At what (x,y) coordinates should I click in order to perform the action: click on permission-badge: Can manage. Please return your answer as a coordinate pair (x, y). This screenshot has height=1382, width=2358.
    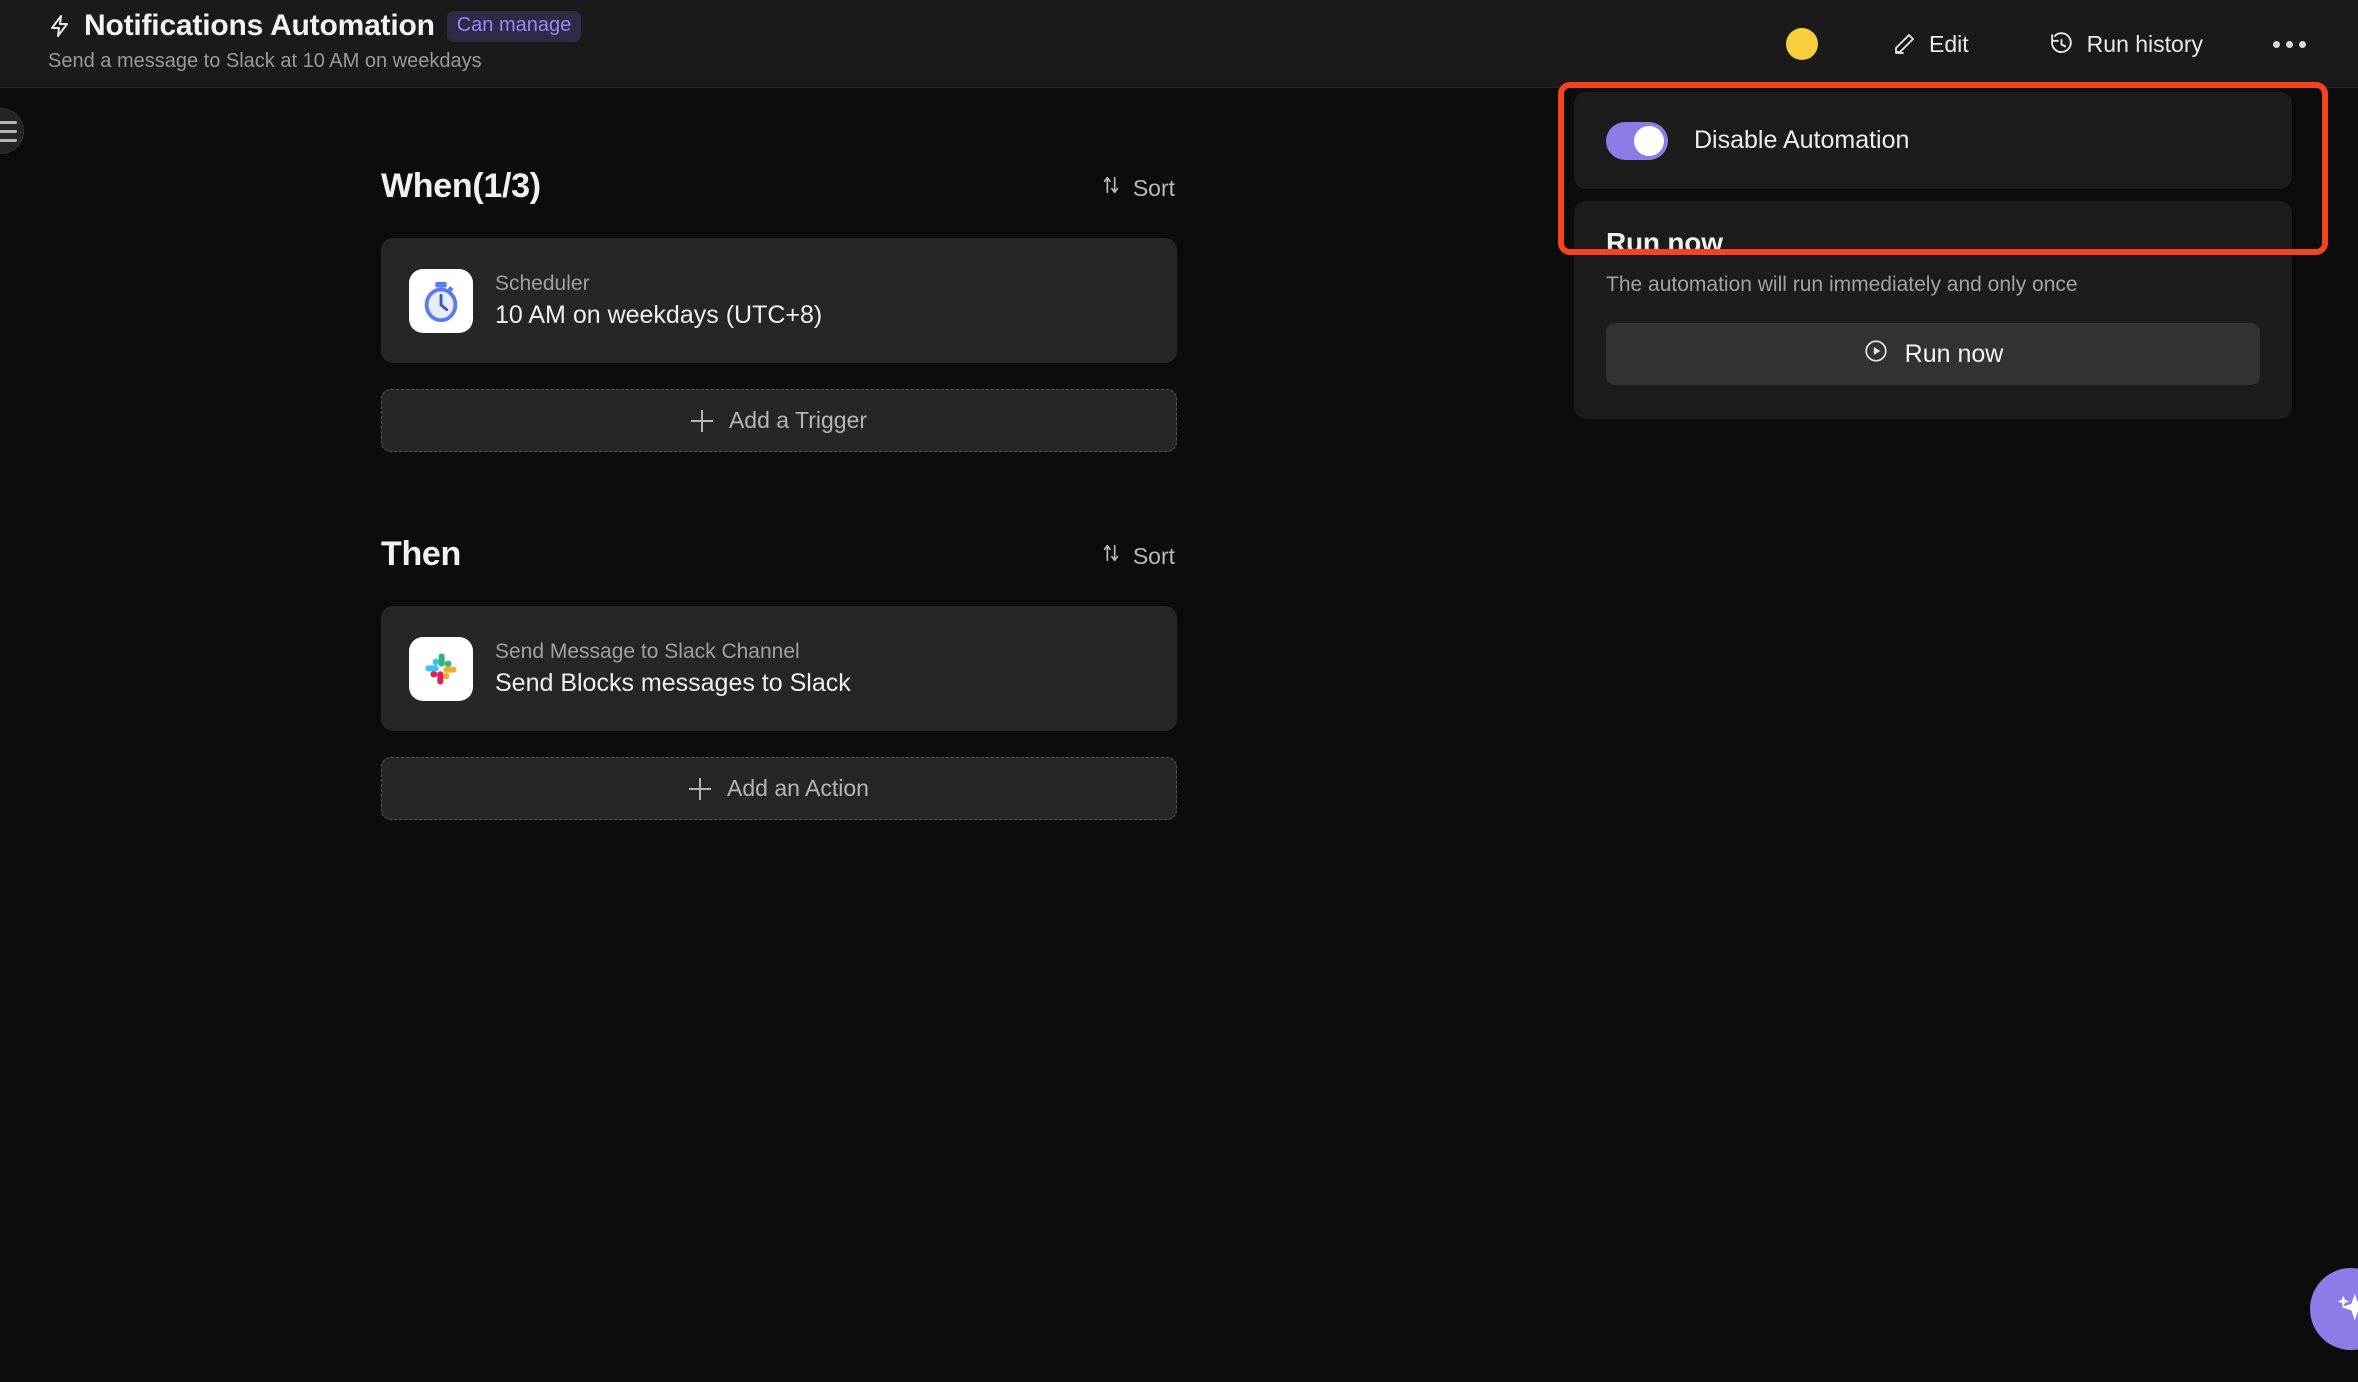
    Looking at the image, I should click on (514, 26).